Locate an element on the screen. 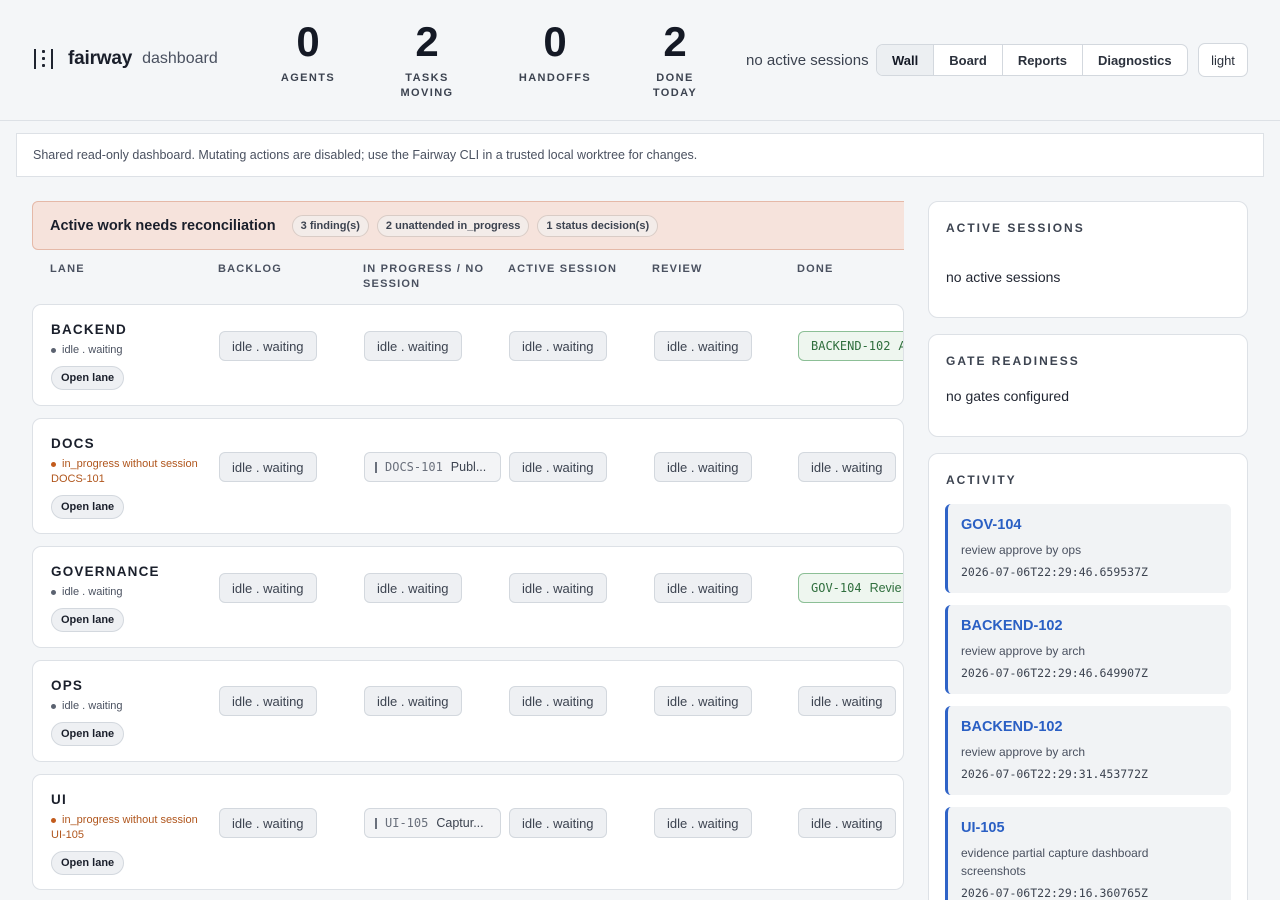 The image size is (1280, 900). column-header-backlog: BACKLOG is located at coordinates (250, 269).